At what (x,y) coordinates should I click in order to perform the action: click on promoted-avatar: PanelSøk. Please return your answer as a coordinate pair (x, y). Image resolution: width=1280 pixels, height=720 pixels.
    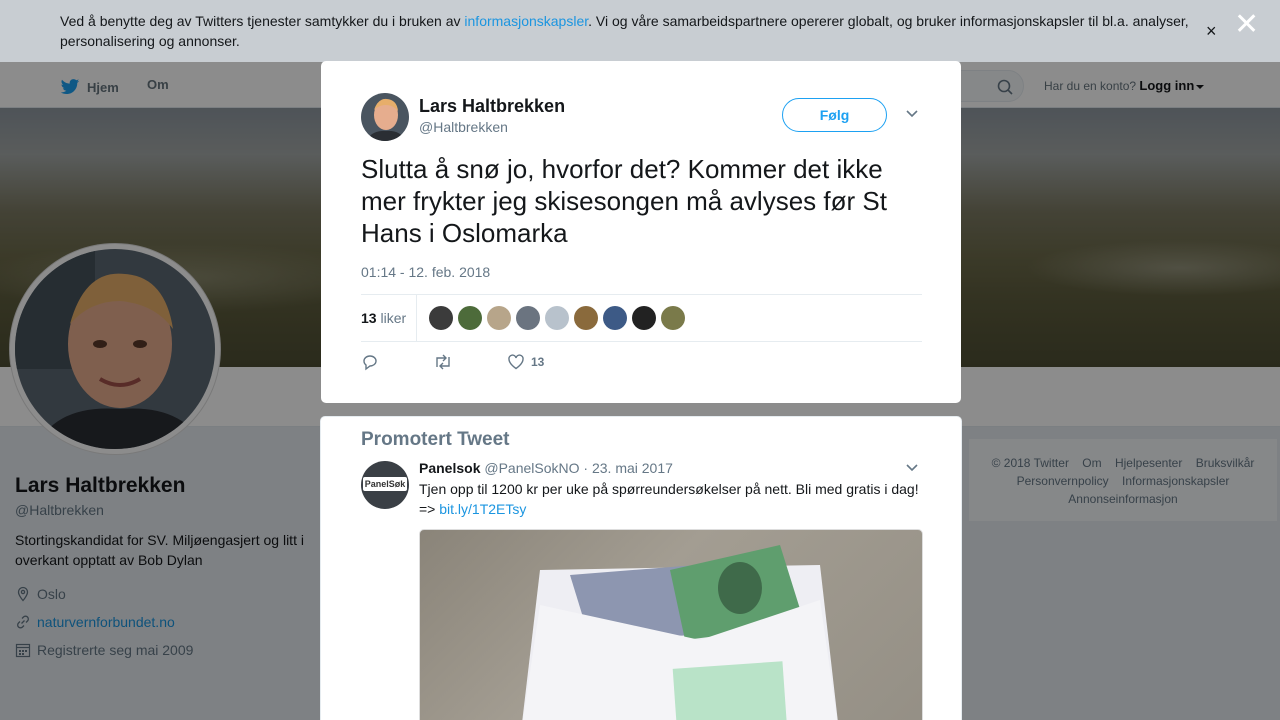
    Looking at the image, I should click on (385, 485).